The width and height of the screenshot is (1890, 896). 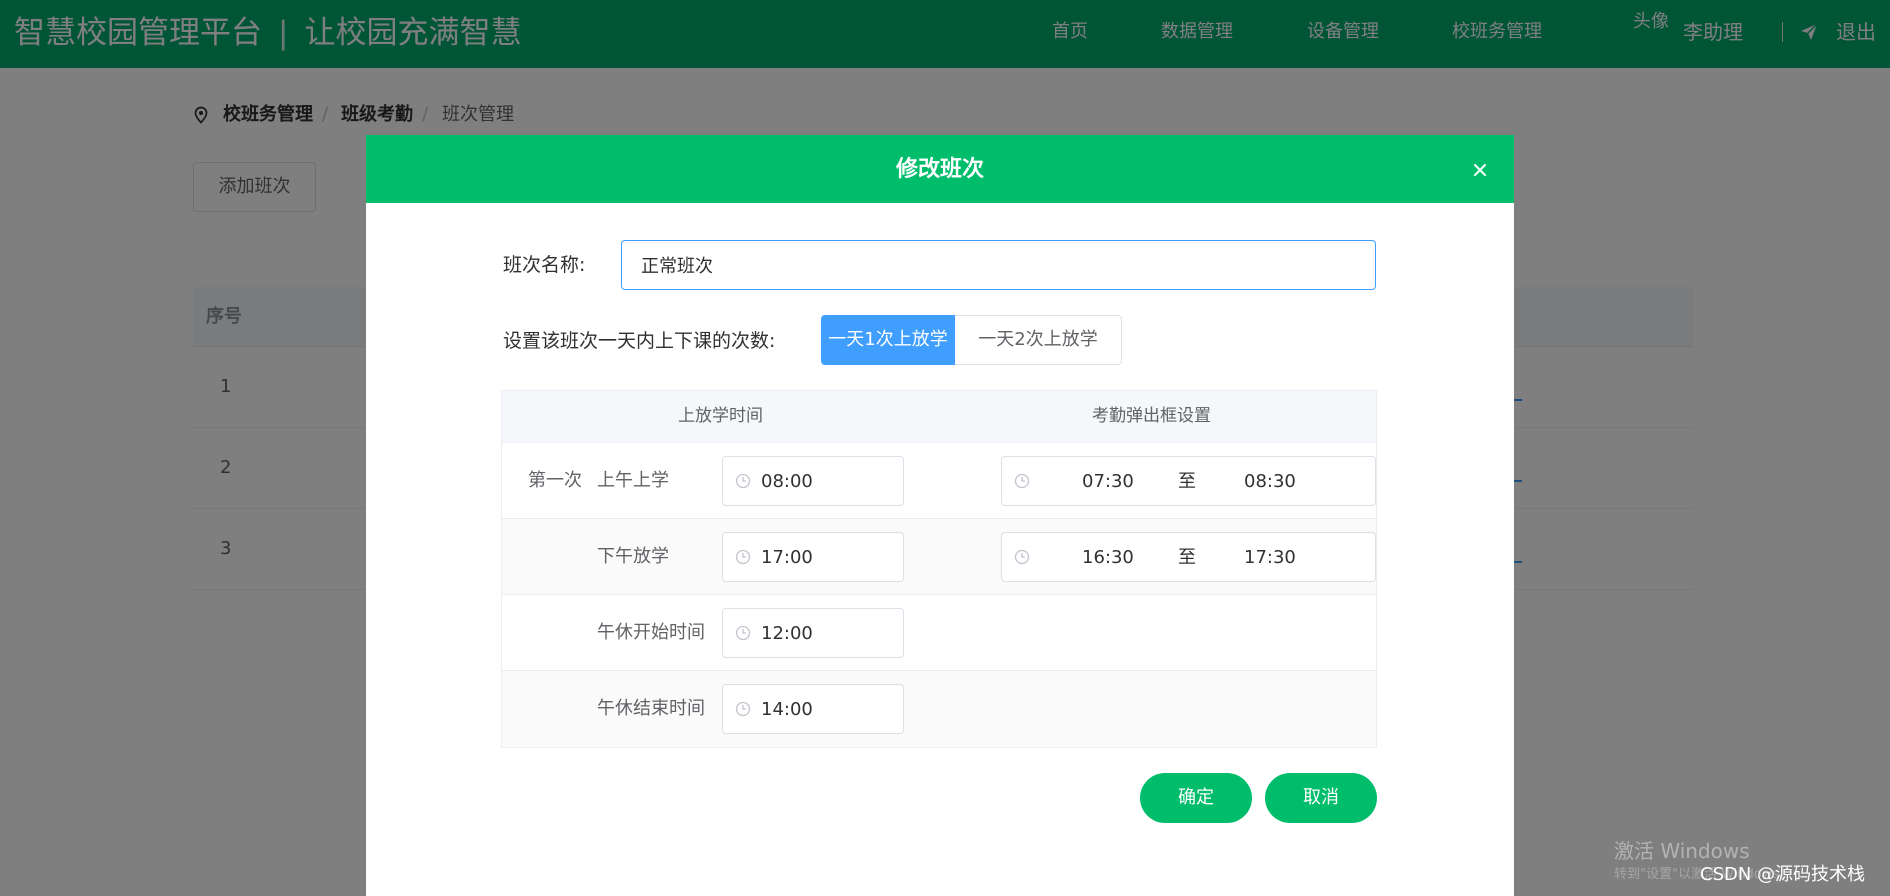 I want to click on confirm-button: 确定, so click(x=1196, y=798).